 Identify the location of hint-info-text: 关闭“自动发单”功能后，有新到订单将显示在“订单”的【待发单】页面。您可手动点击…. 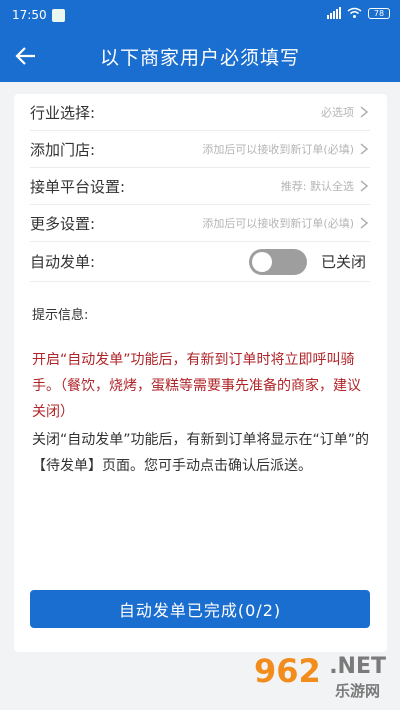
(201, 453).